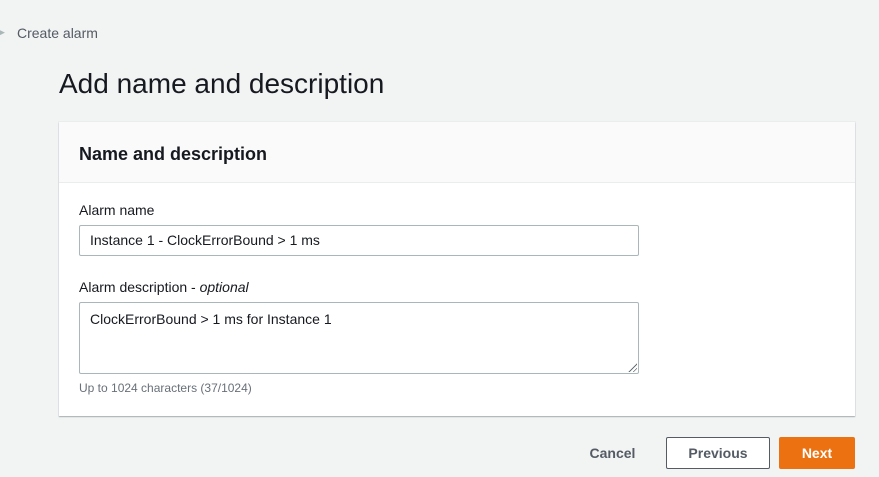 This screenshot has height=477, width=879. Describe the element at coordinates (139, 287) in the screenshot. I see `alarm-description-label-text: Alarm description -` at that location.